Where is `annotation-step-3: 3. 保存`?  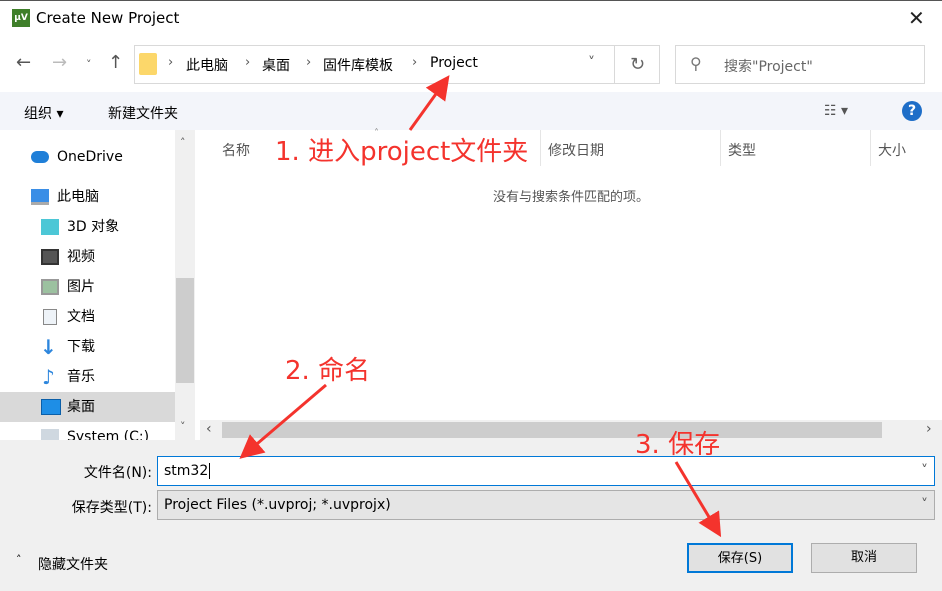 annotation-step-3: 3. 保存 is located at coordinates (678, 445).